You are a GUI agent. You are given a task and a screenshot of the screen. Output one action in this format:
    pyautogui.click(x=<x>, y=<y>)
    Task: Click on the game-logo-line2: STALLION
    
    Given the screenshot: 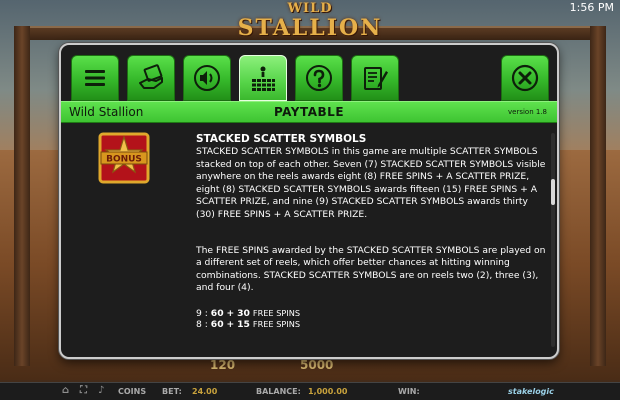 What is the action you would take?
    pyautogui.click(x=310, y=28)
    